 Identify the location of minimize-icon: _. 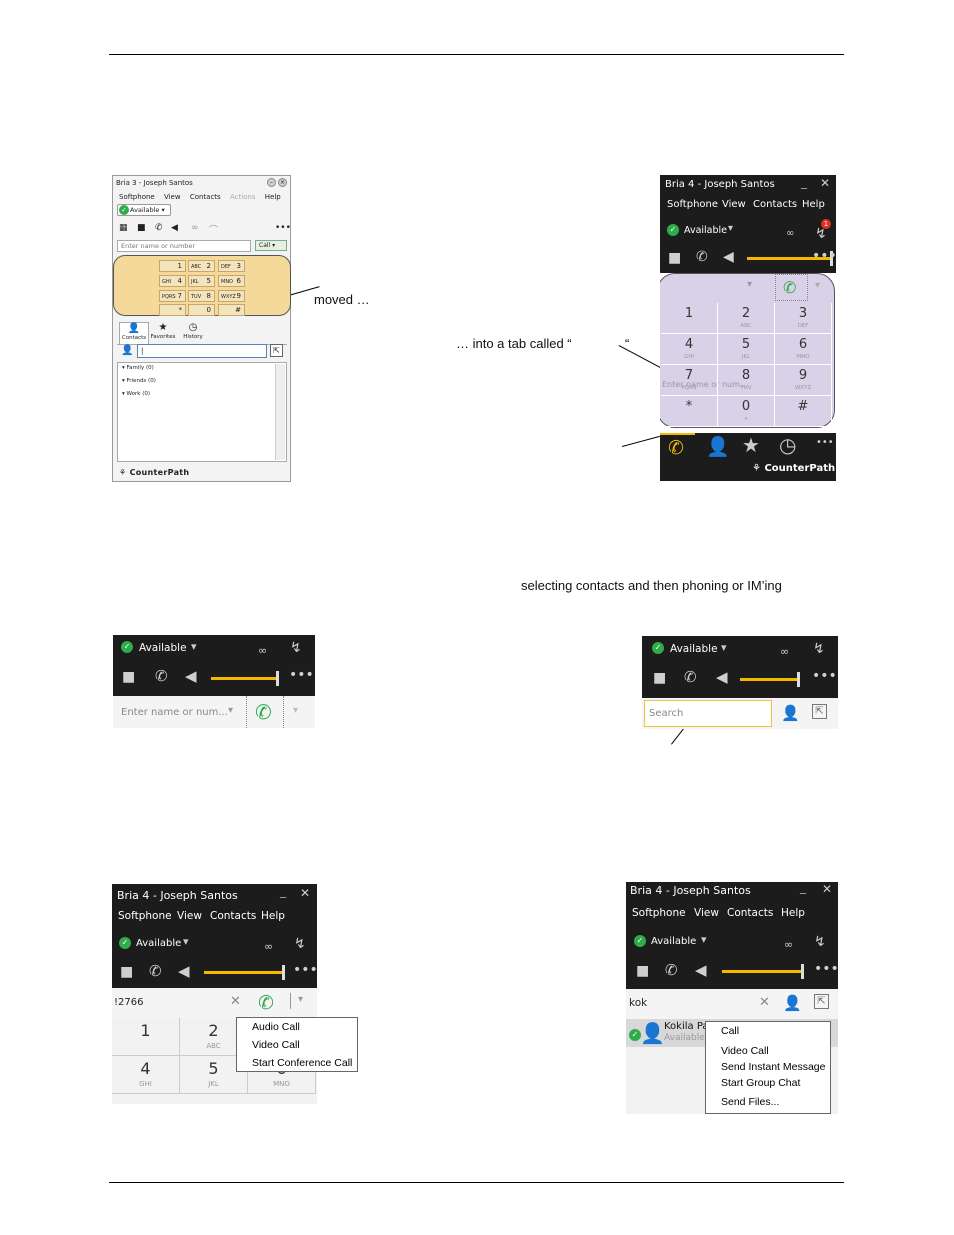
(804, 182).